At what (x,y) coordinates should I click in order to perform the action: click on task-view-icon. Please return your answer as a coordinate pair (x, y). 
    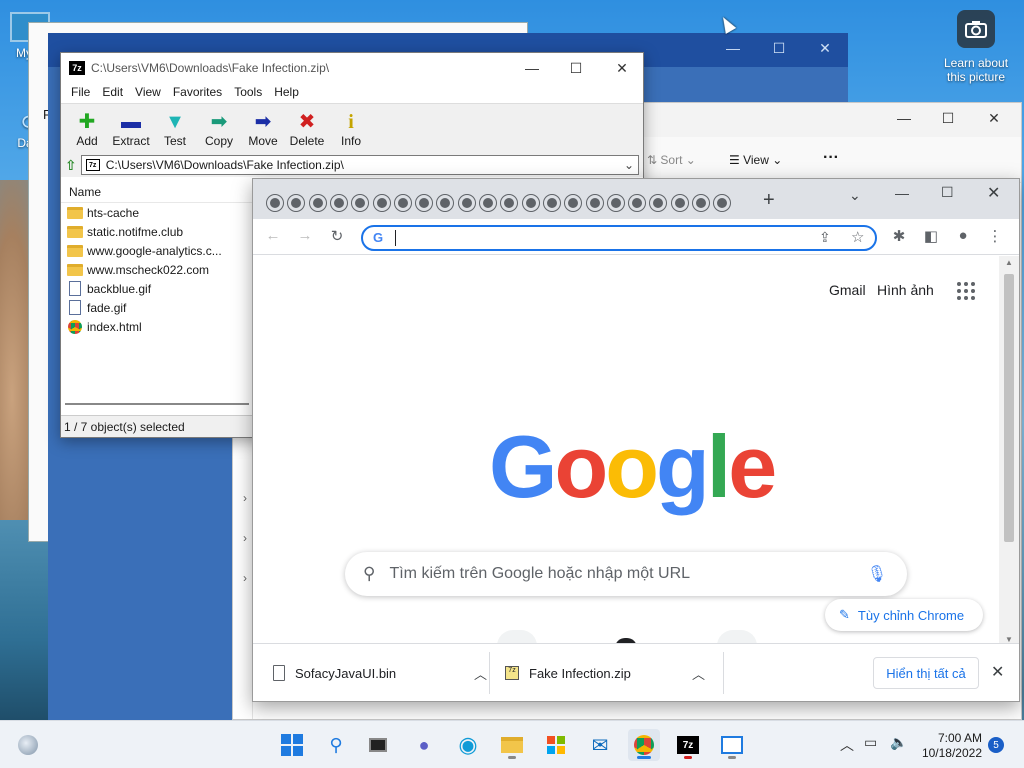
    Looking at the image, I should click on (378, 745).